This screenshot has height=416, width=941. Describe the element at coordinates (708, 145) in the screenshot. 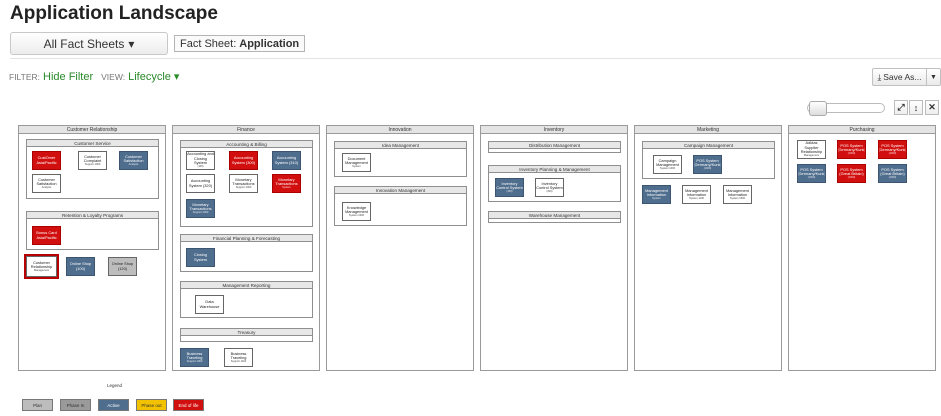

I see `group-header: Campaign Management` at that location.